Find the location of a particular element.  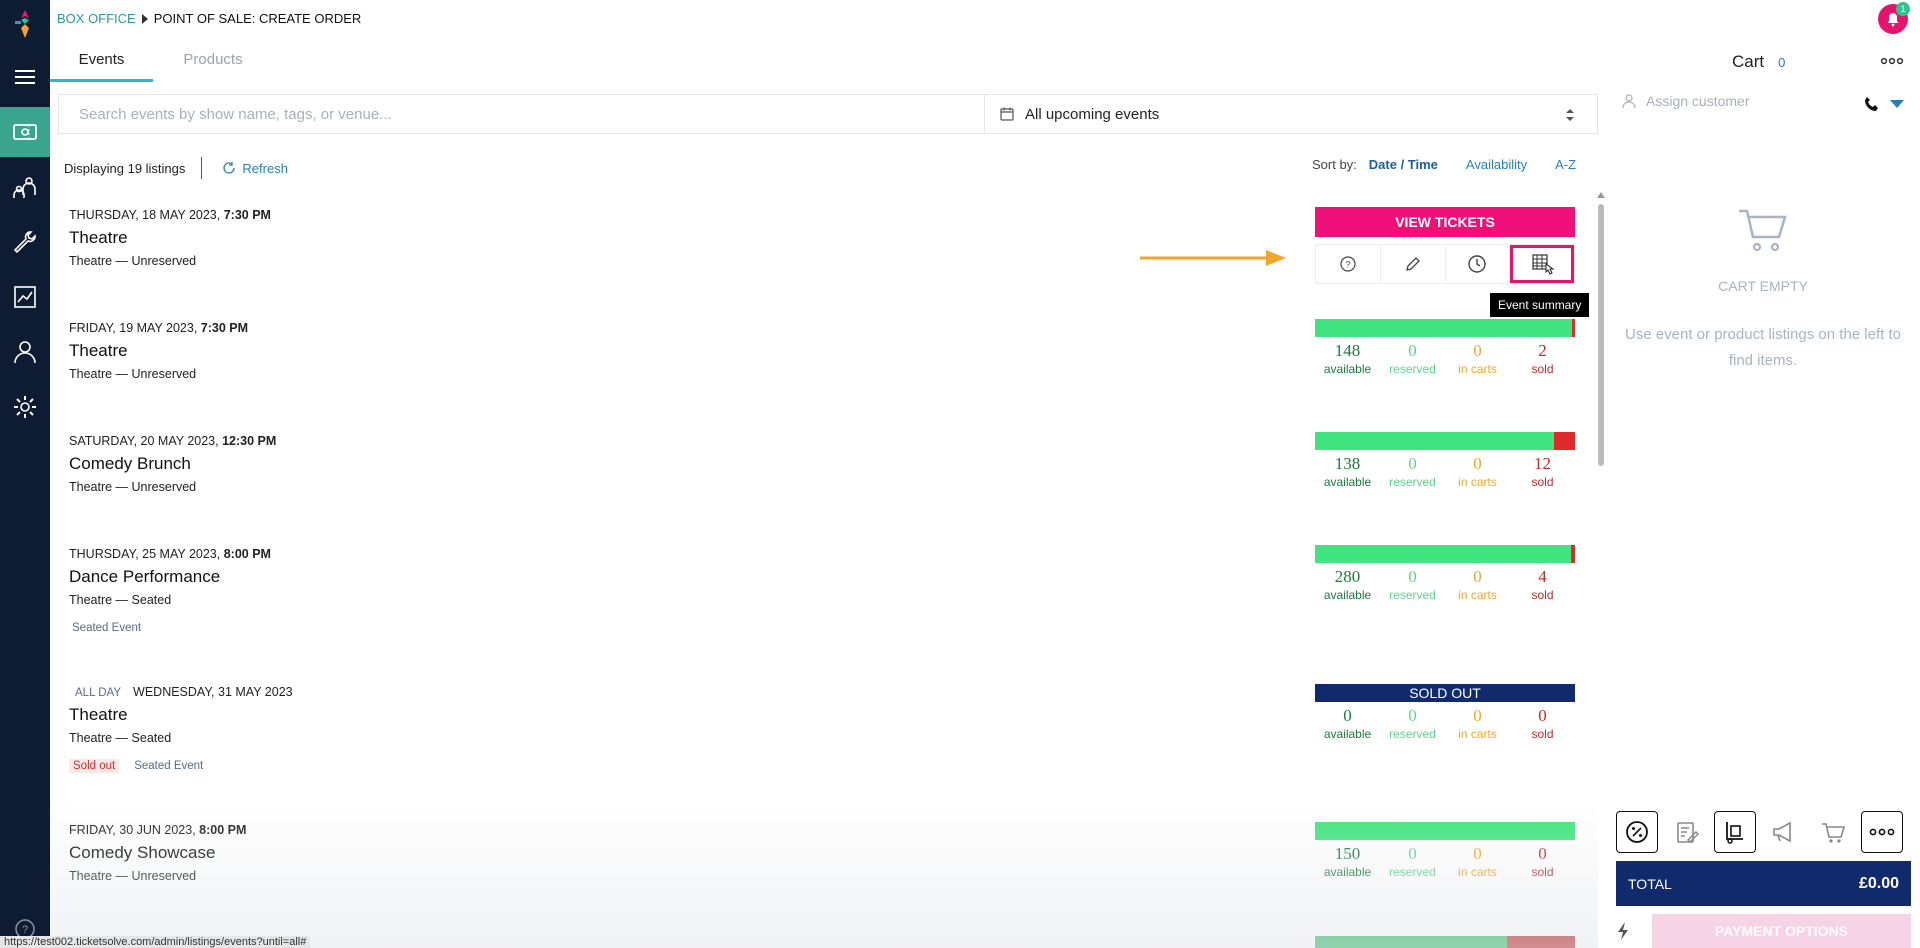

marketing-button is located at coordinates (1784, 832).